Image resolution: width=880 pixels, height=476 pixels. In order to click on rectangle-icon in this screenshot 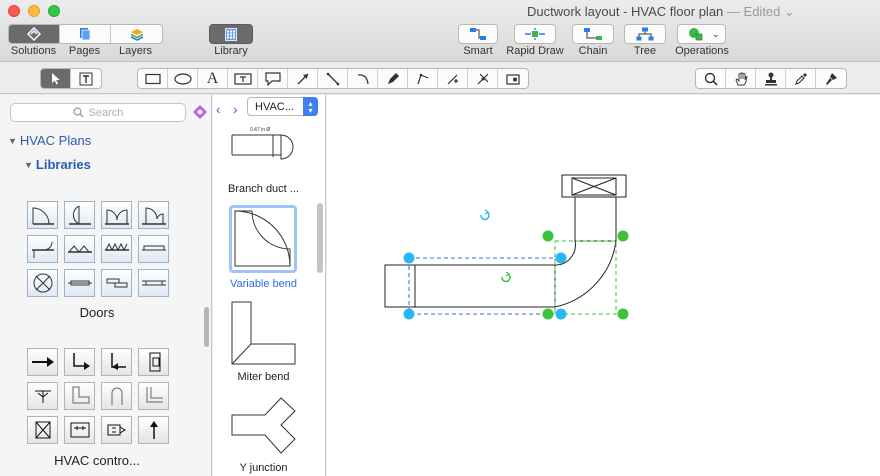, I will do `click(152, 78)`.